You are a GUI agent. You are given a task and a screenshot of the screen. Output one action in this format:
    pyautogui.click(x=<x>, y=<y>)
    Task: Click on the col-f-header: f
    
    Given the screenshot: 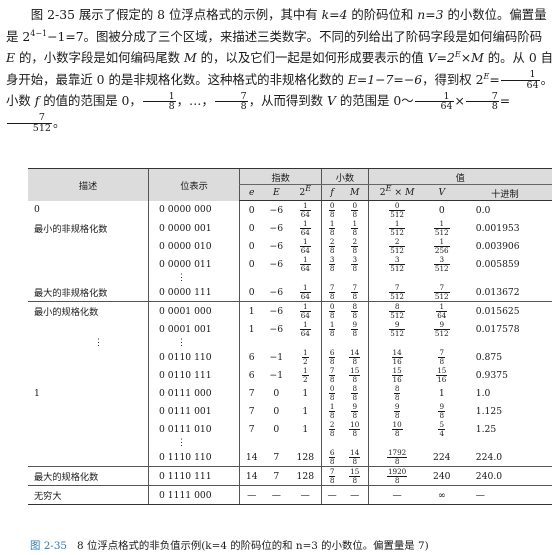 What is the action you would take?
    pyautogui.click(x=331, y=192)
    